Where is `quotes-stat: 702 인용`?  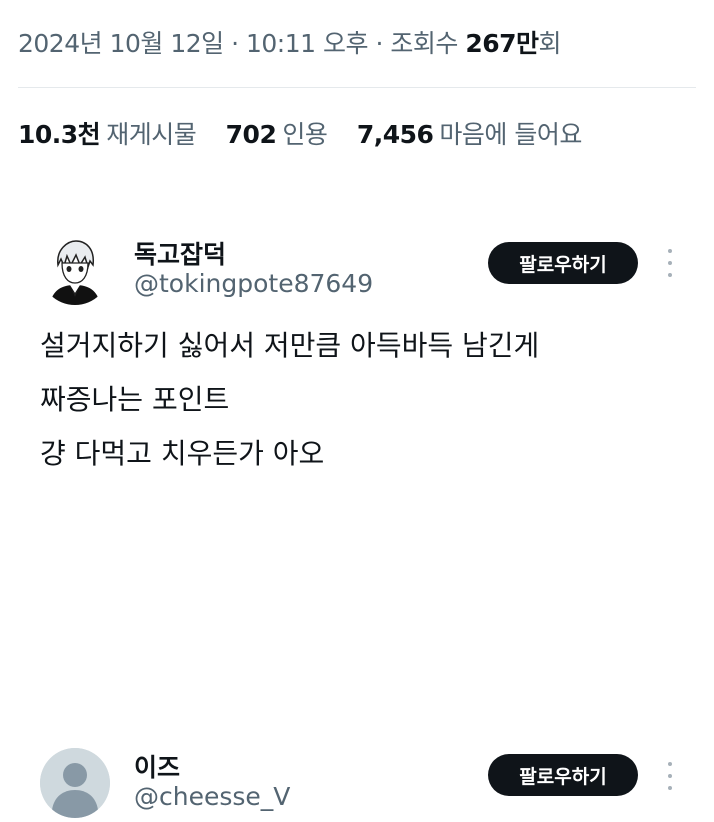 quotes-stat: 702 인용 is located at coordinates (280, 134).